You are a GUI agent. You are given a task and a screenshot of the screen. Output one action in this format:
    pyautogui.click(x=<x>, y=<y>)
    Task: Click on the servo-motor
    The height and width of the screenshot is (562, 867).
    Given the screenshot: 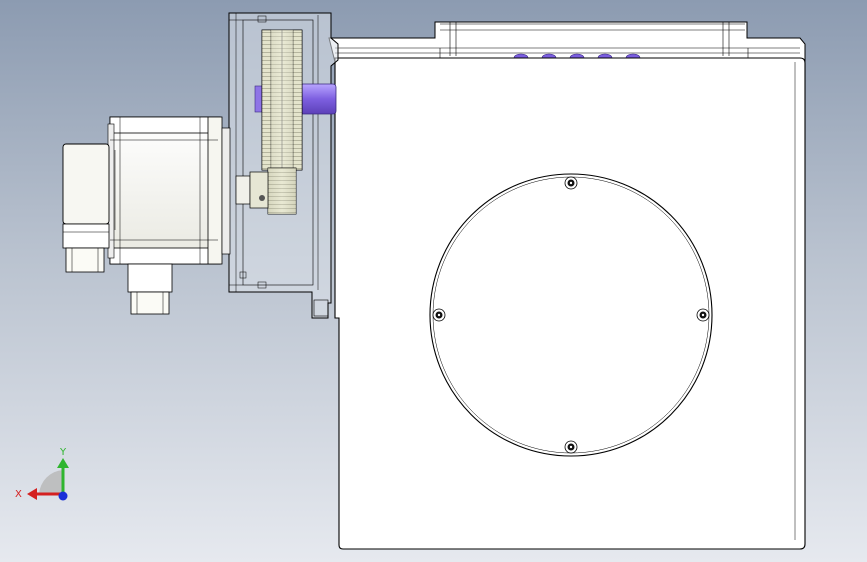 What is the action you would take?
    pyautogui.click(x=169, y=190)
    